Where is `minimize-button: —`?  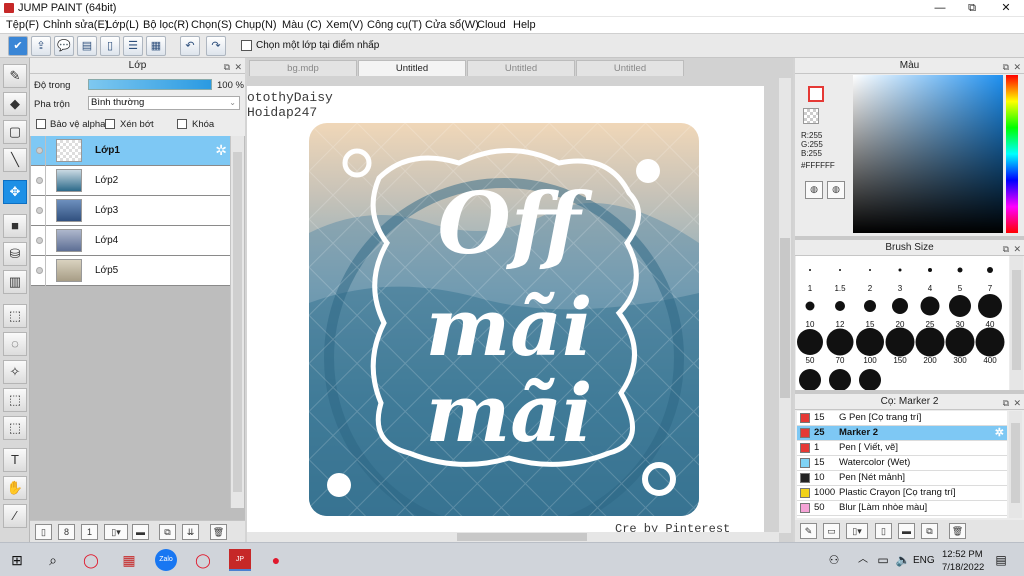
minimize-button: — is located at coordinates (940, 8).